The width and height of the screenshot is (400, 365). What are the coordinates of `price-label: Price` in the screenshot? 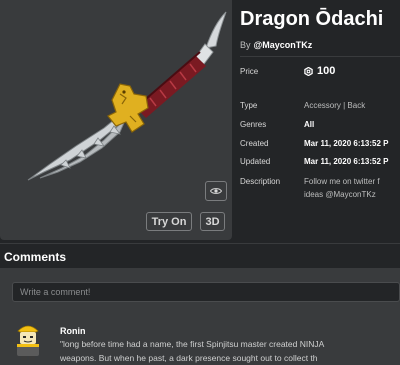 It's located at (249, 71).